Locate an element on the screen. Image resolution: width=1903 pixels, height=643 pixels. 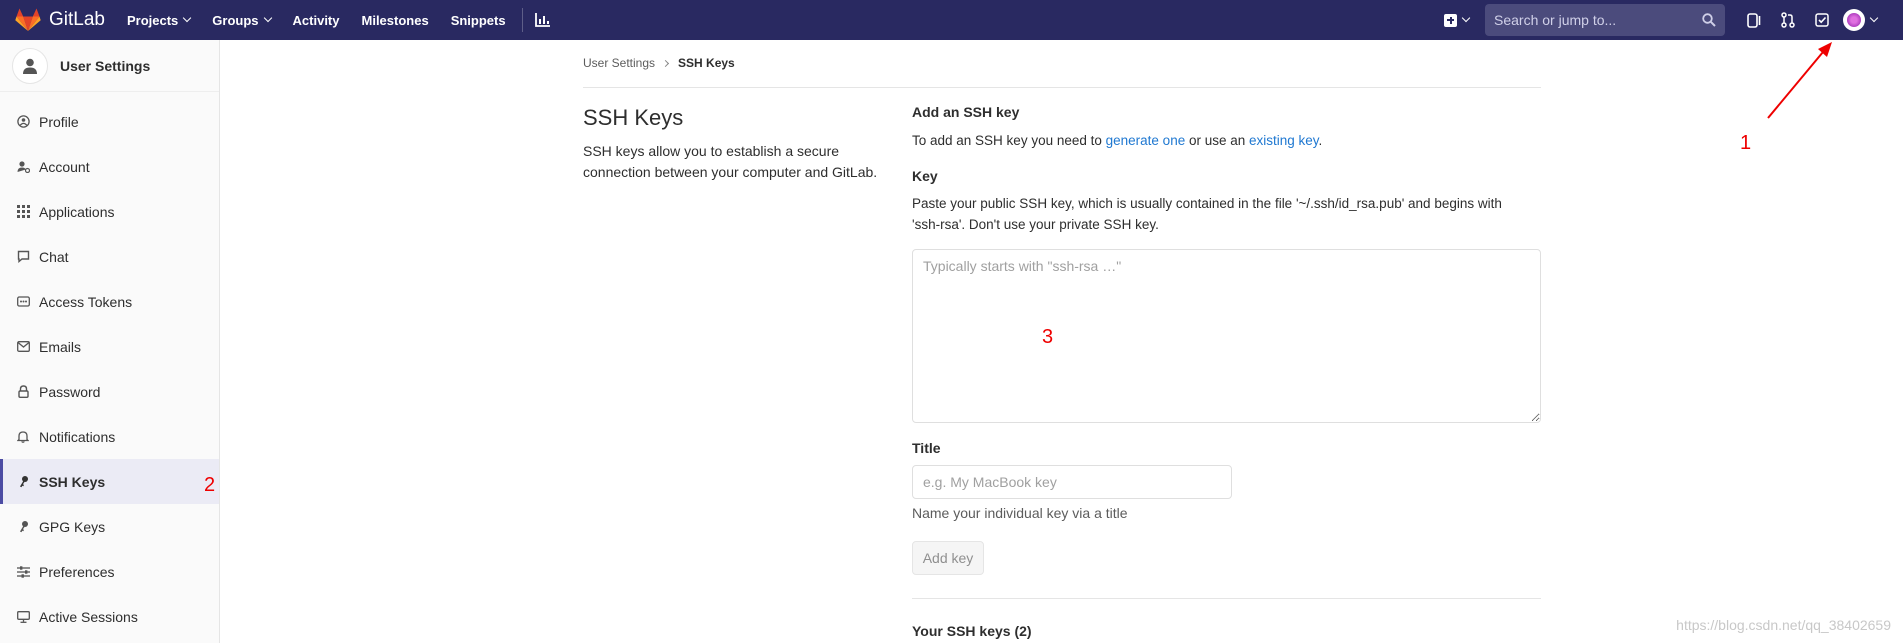
annotation-1: 1 is located at coordinates (1746, 143).